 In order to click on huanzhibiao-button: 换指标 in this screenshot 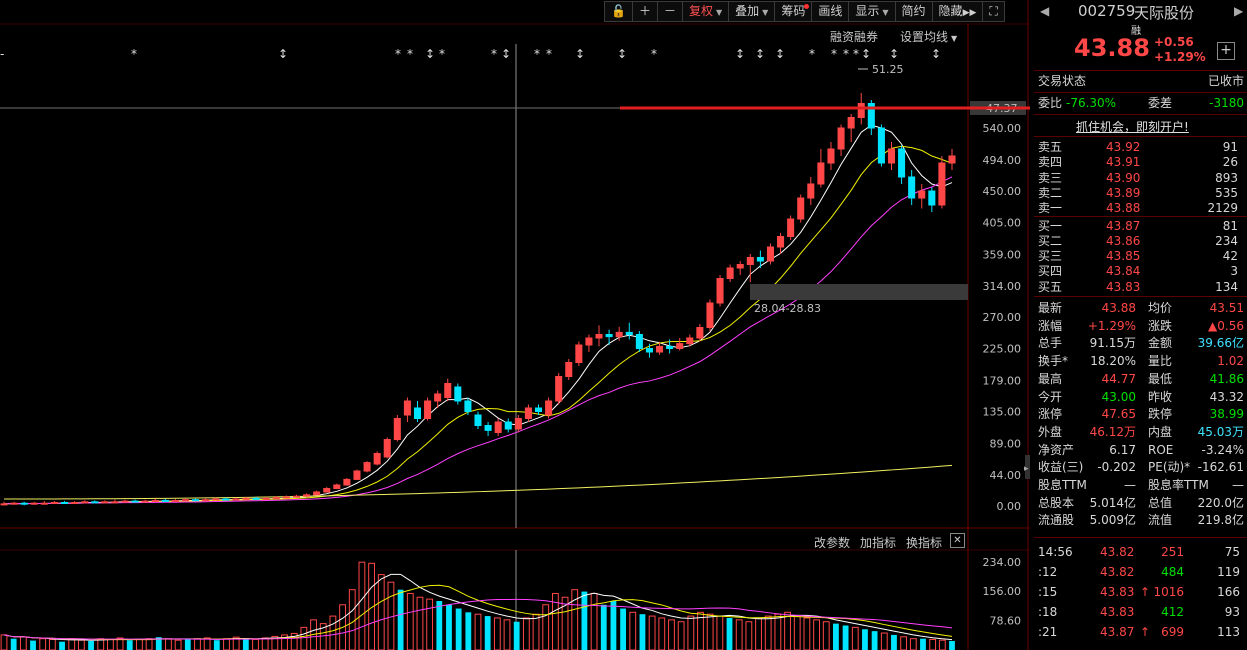, I will do `click(924, 542)`.